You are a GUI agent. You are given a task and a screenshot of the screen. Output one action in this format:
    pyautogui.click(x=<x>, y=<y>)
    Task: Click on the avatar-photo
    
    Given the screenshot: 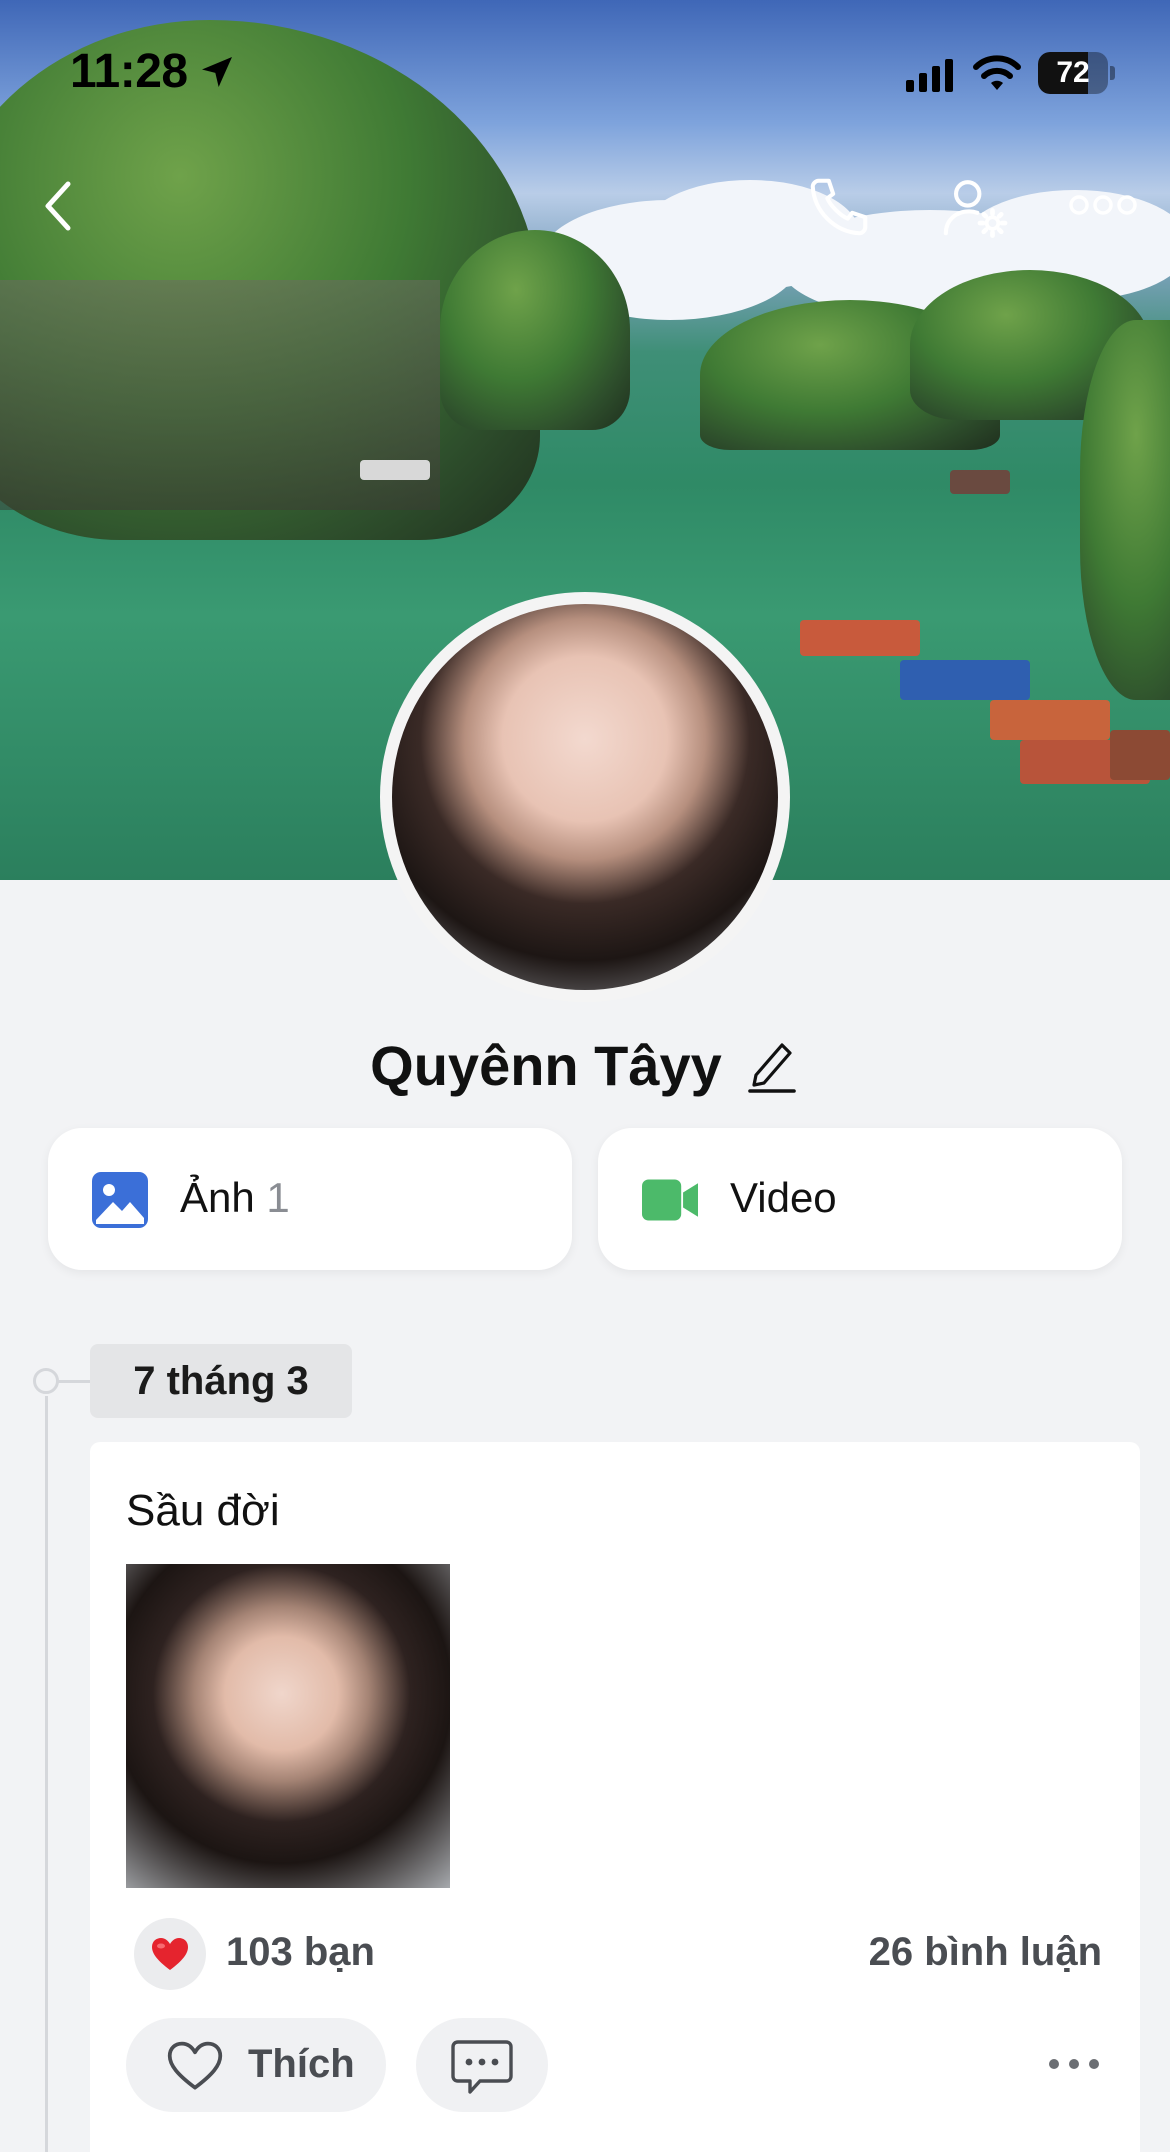 What is the action you would take?
    pyautogui.click(x=585, y=797)
    